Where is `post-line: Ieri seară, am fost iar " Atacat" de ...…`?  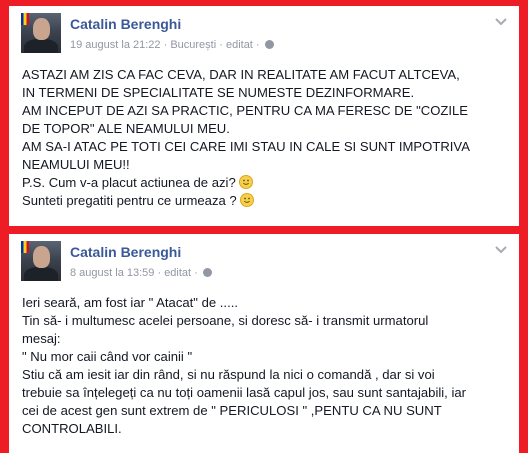
post-line: Ieri seară, am fost iar " Atacat" de ...… is located at coordinates (130, 302).